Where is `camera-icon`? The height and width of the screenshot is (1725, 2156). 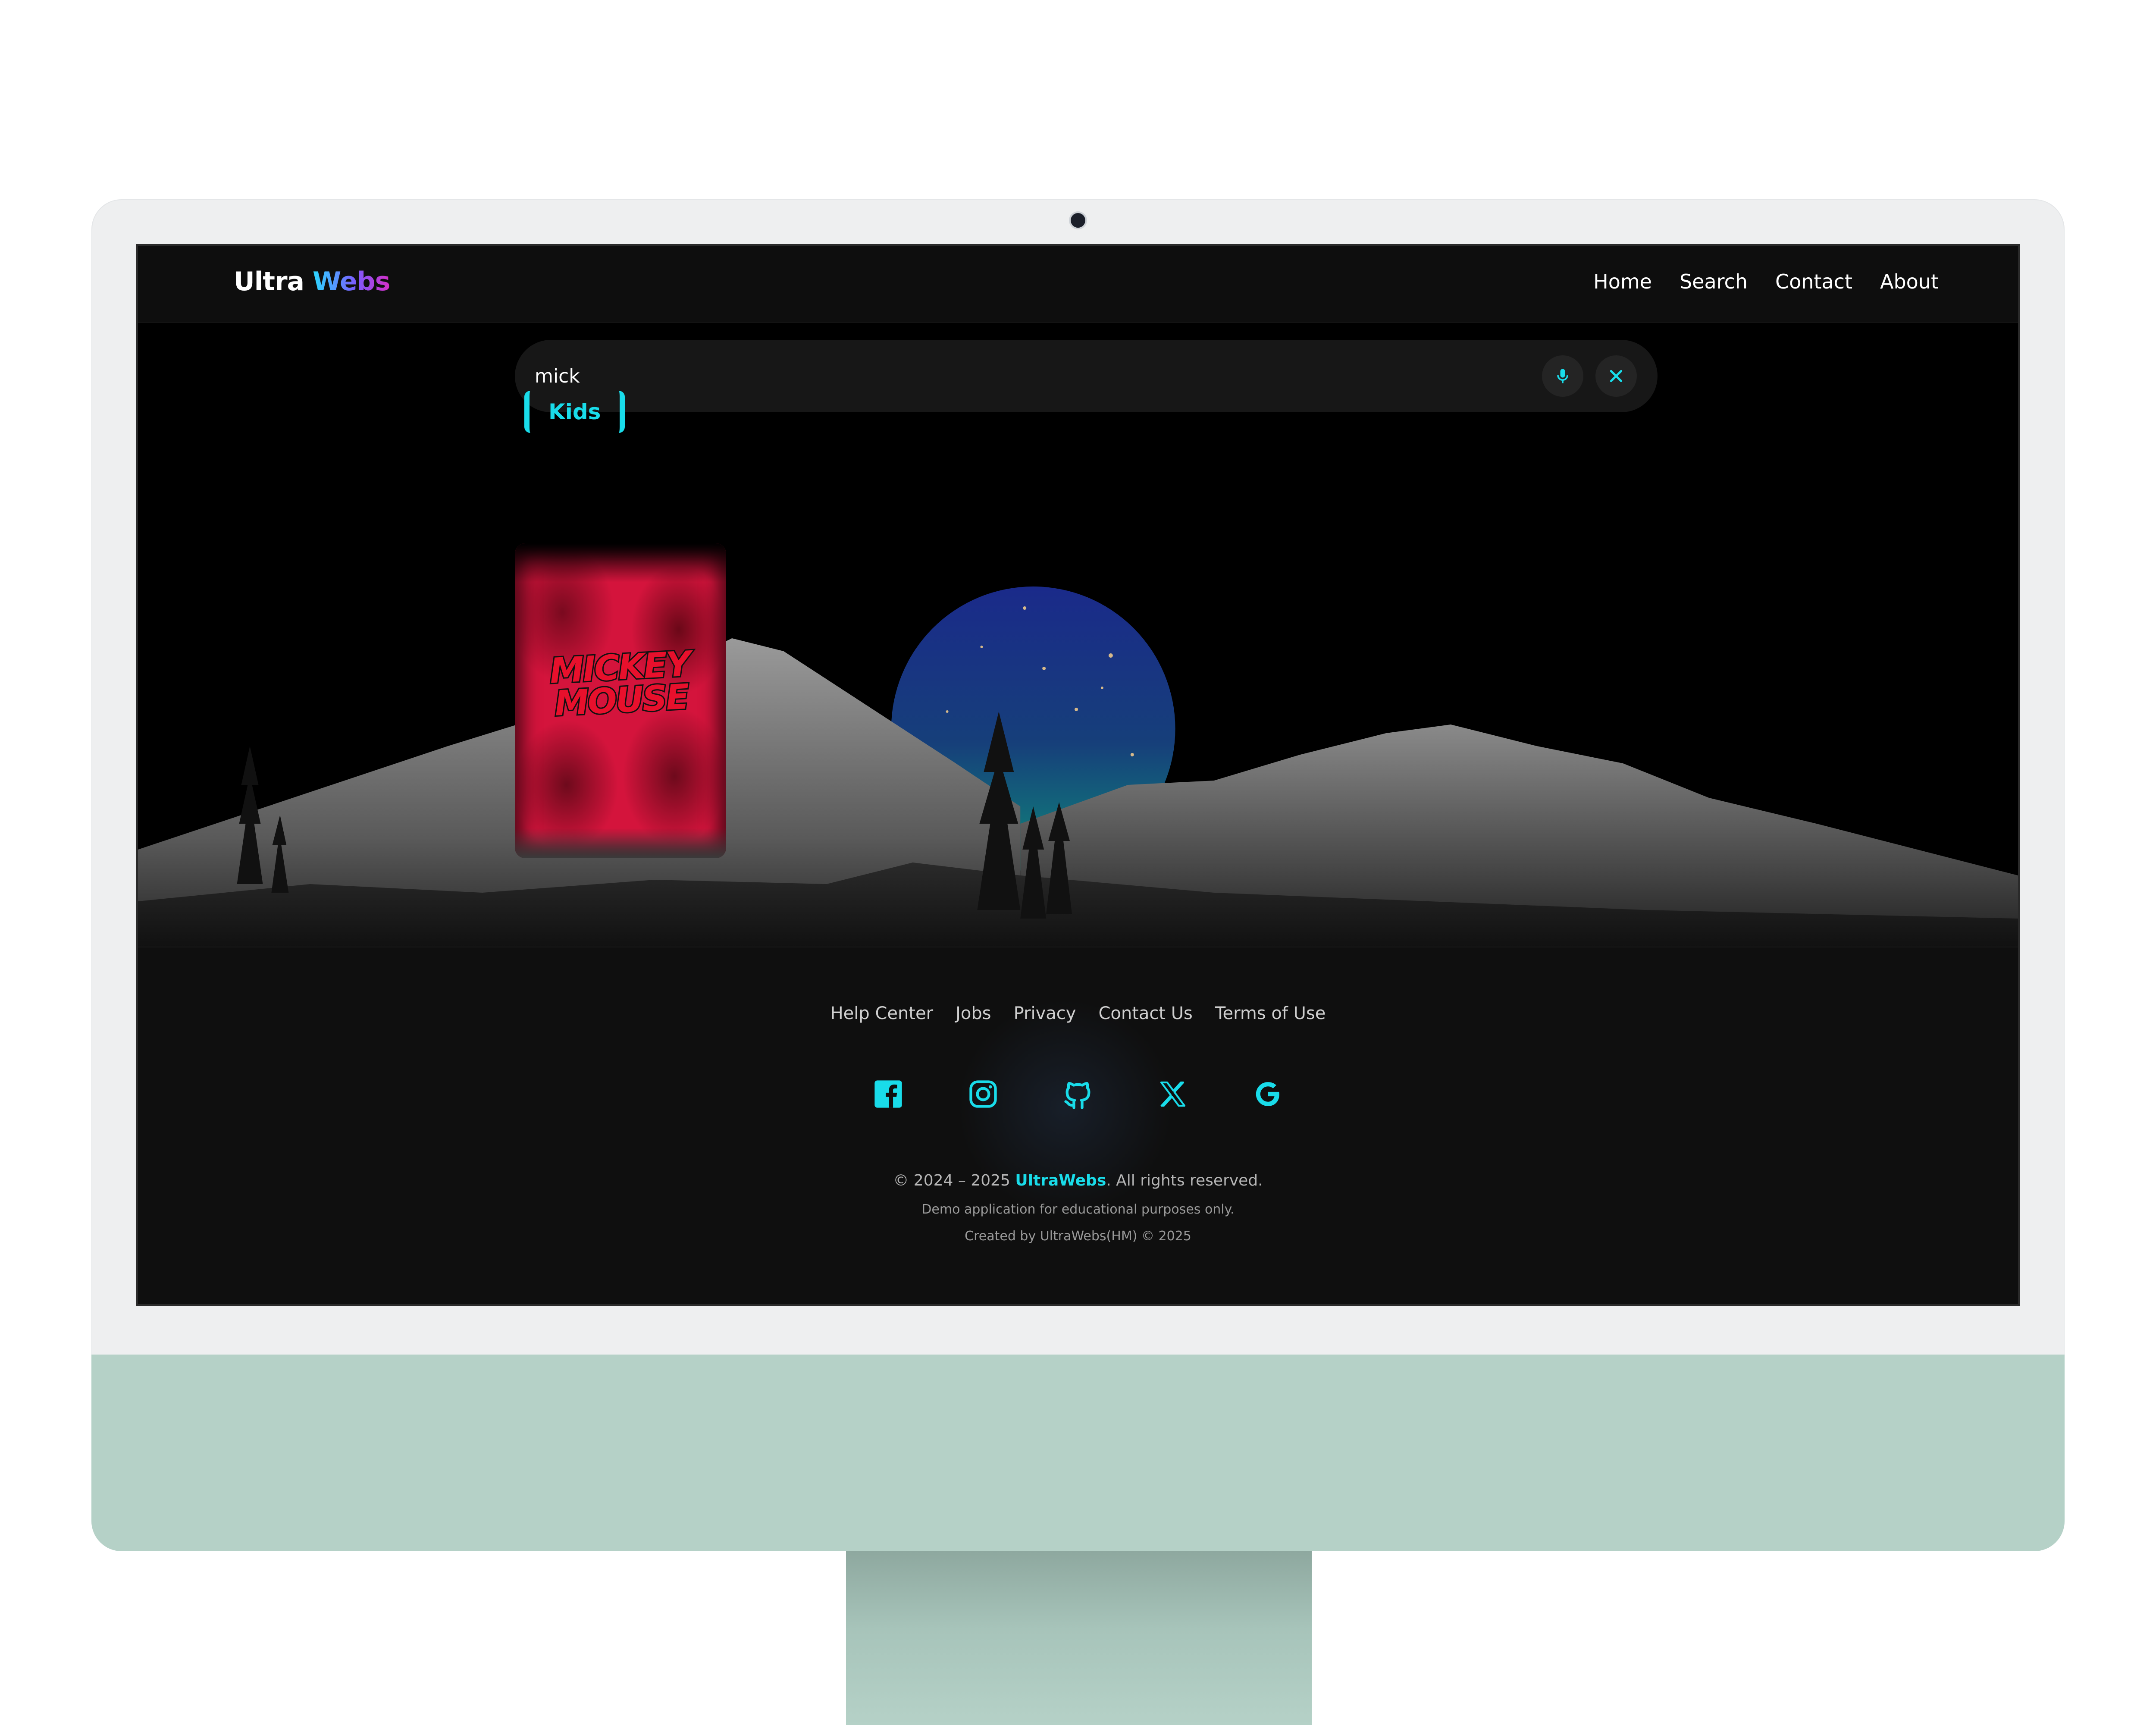 camera-icon is located at coordinates (1078, 221).